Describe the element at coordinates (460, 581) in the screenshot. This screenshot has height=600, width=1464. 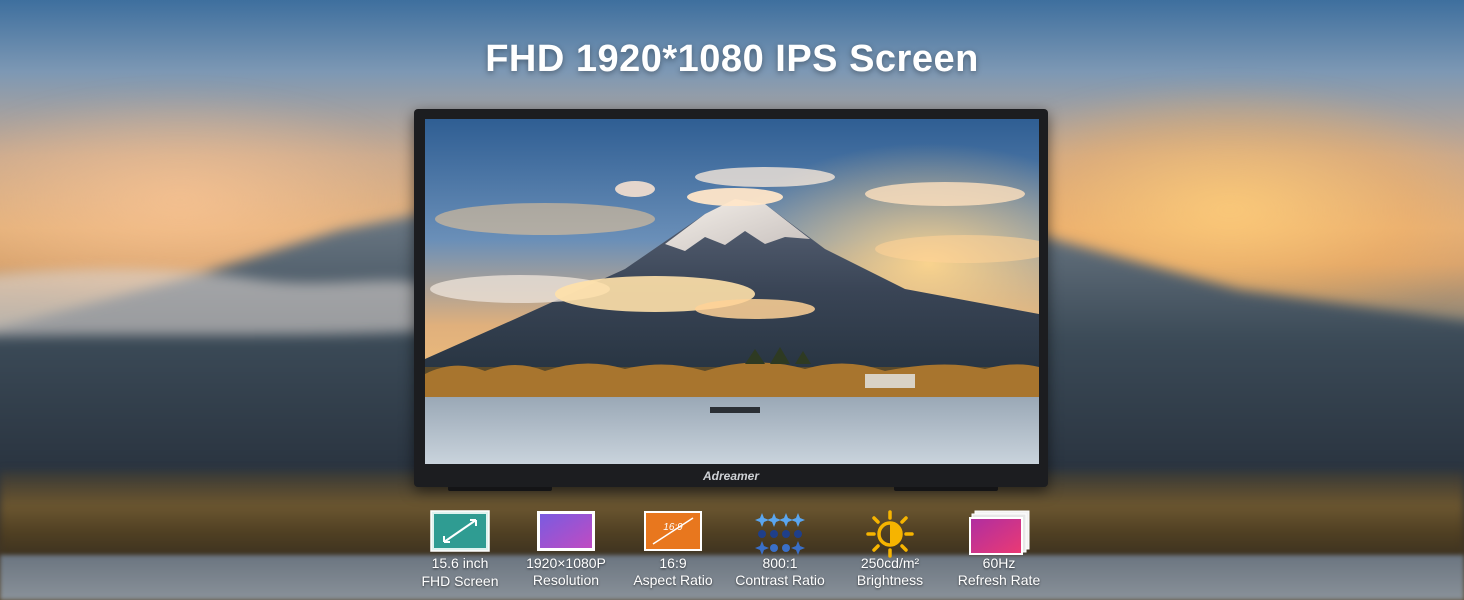
I see `feature-label: FHD Screen` at that location.